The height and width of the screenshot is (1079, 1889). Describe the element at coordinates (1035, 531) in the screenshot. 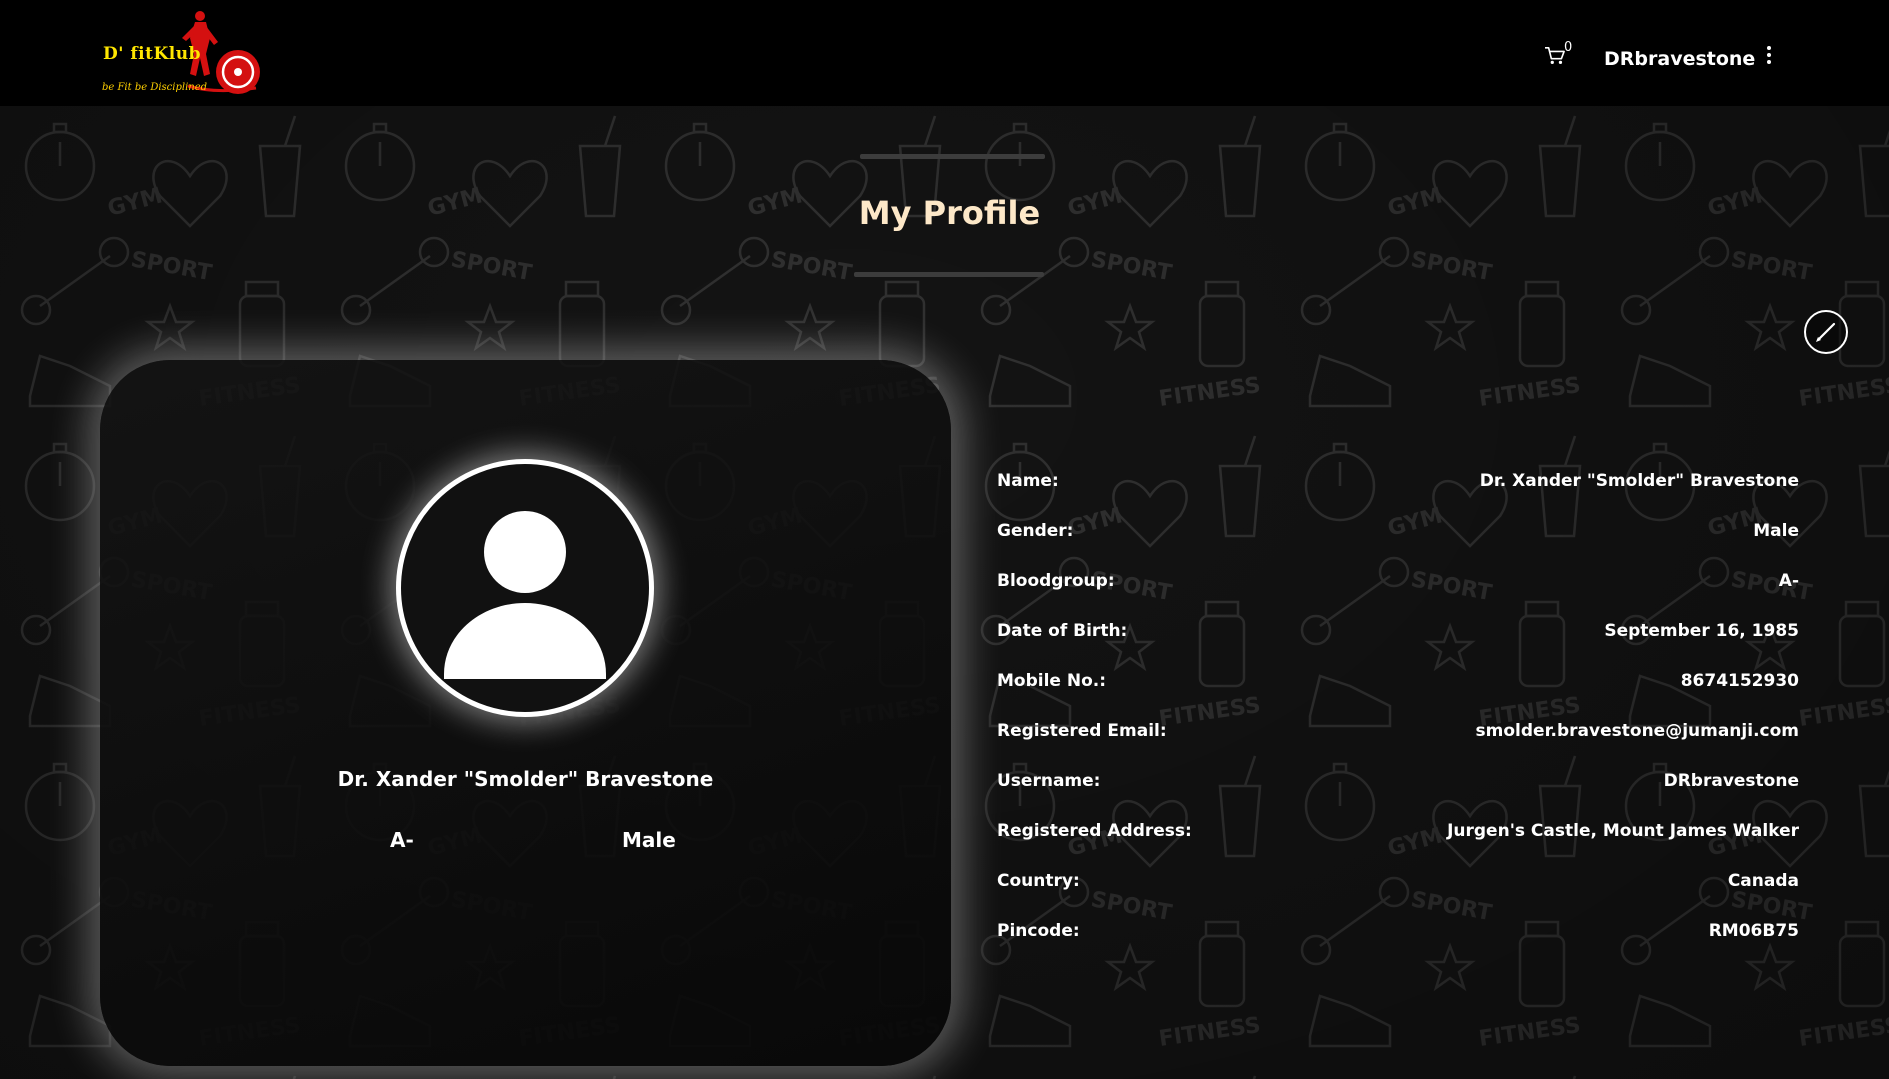

I see `detail-label: Gender:` at that location.